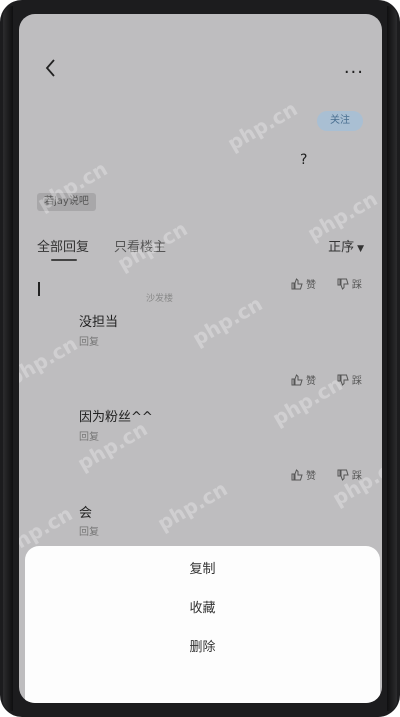 Image resolution: width=400 pixels, height=717 pixels. Describe the element at coordinates (341, 247) in the screenshot. I see `sort-label: 正序` at that location.